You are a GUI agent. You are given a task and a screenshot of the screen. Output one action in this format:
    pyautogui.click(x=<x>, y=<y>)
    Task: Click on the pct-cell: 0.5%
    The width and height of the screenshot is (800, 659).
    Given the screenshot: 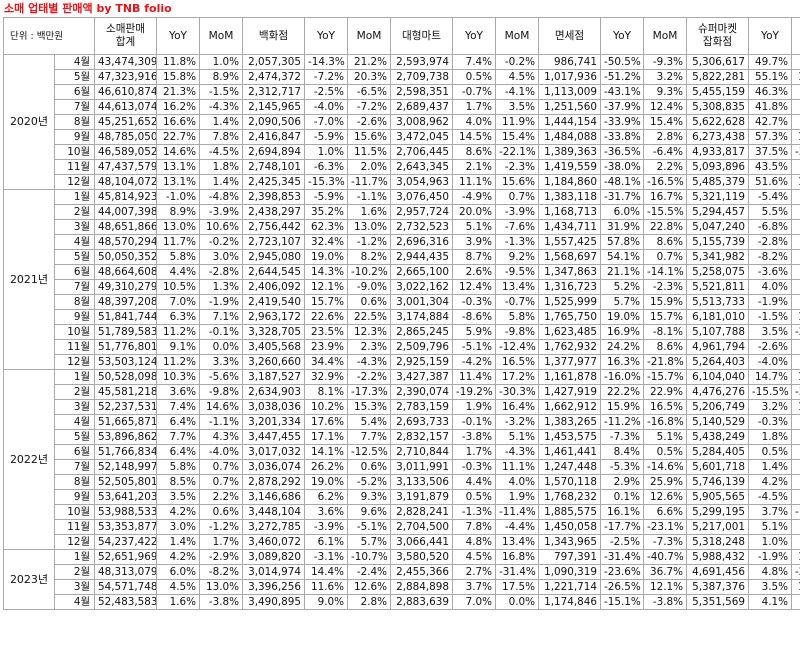 What is the action you would take?
    pyautogui.click(x=665, y=452)
    